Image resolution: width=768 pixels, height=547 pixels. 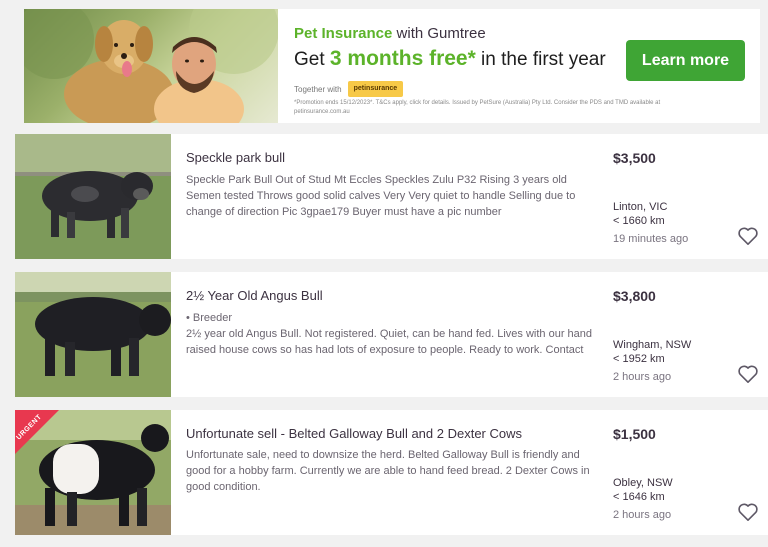 I want to click on seller-type-tag: • Breeder, so click(x=209, y=318).